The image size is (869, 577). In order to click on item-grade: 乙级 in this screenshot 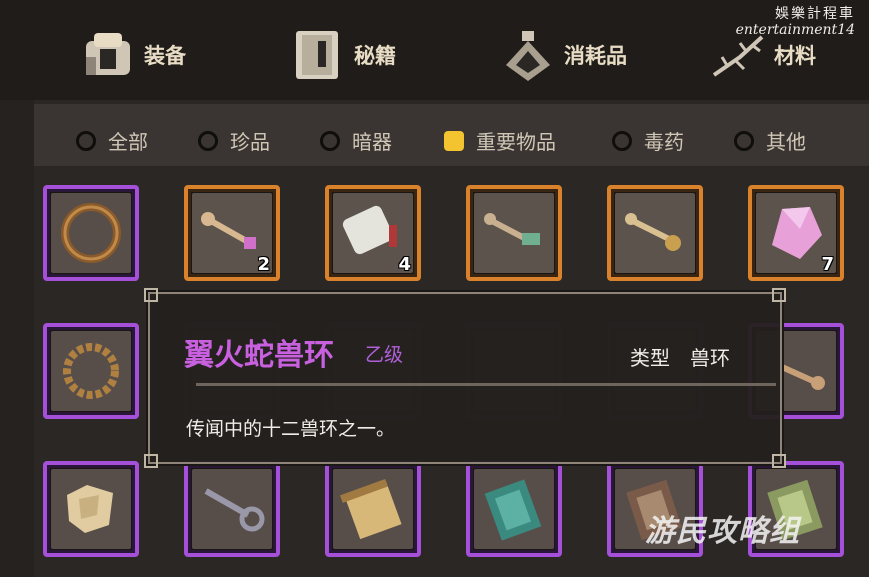, I will do `click(384, 355)`.